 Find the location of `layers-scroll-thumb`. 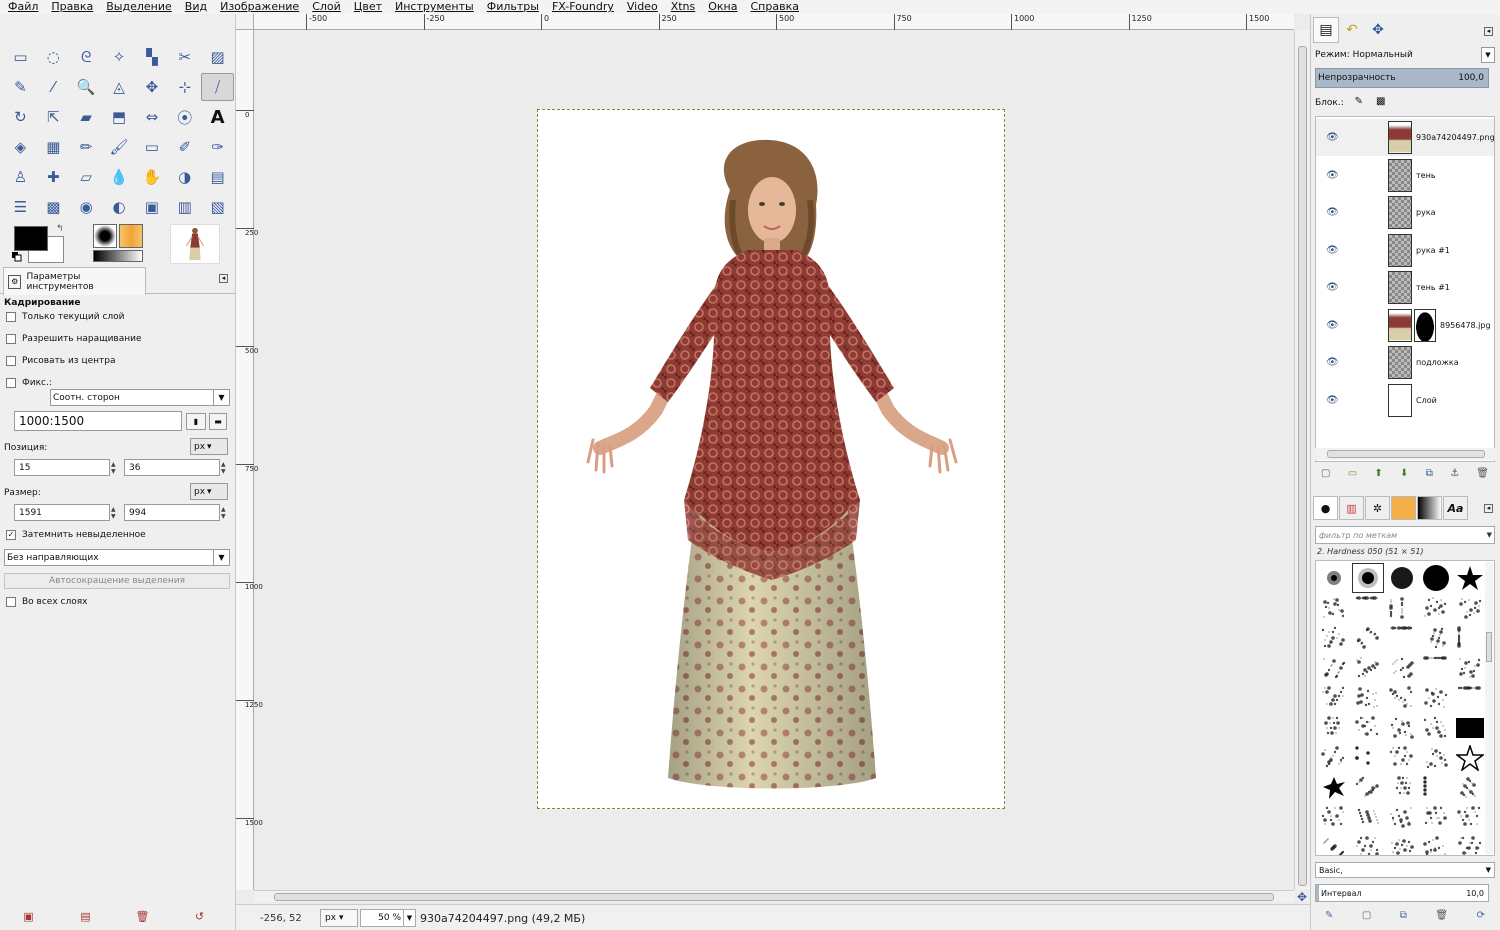

layers-scroll-thumb is located at coordinates (1406, 454).